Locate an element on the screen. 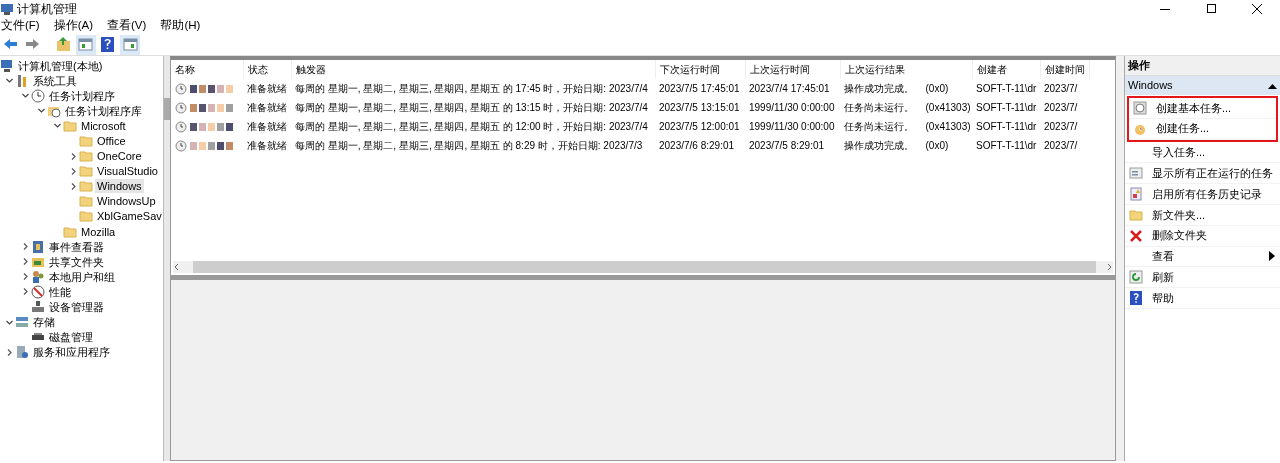 The height and width of the screenshot is (463, 1280). storage-icon is located at coordinates (22, 322).